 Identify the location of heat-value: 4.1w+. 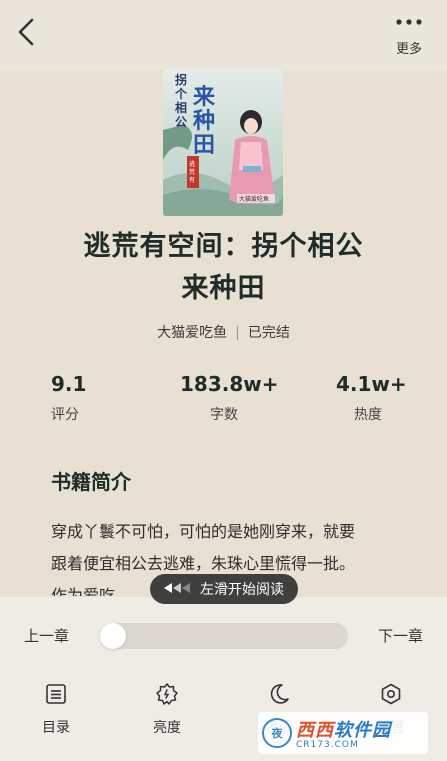
(371, 384).